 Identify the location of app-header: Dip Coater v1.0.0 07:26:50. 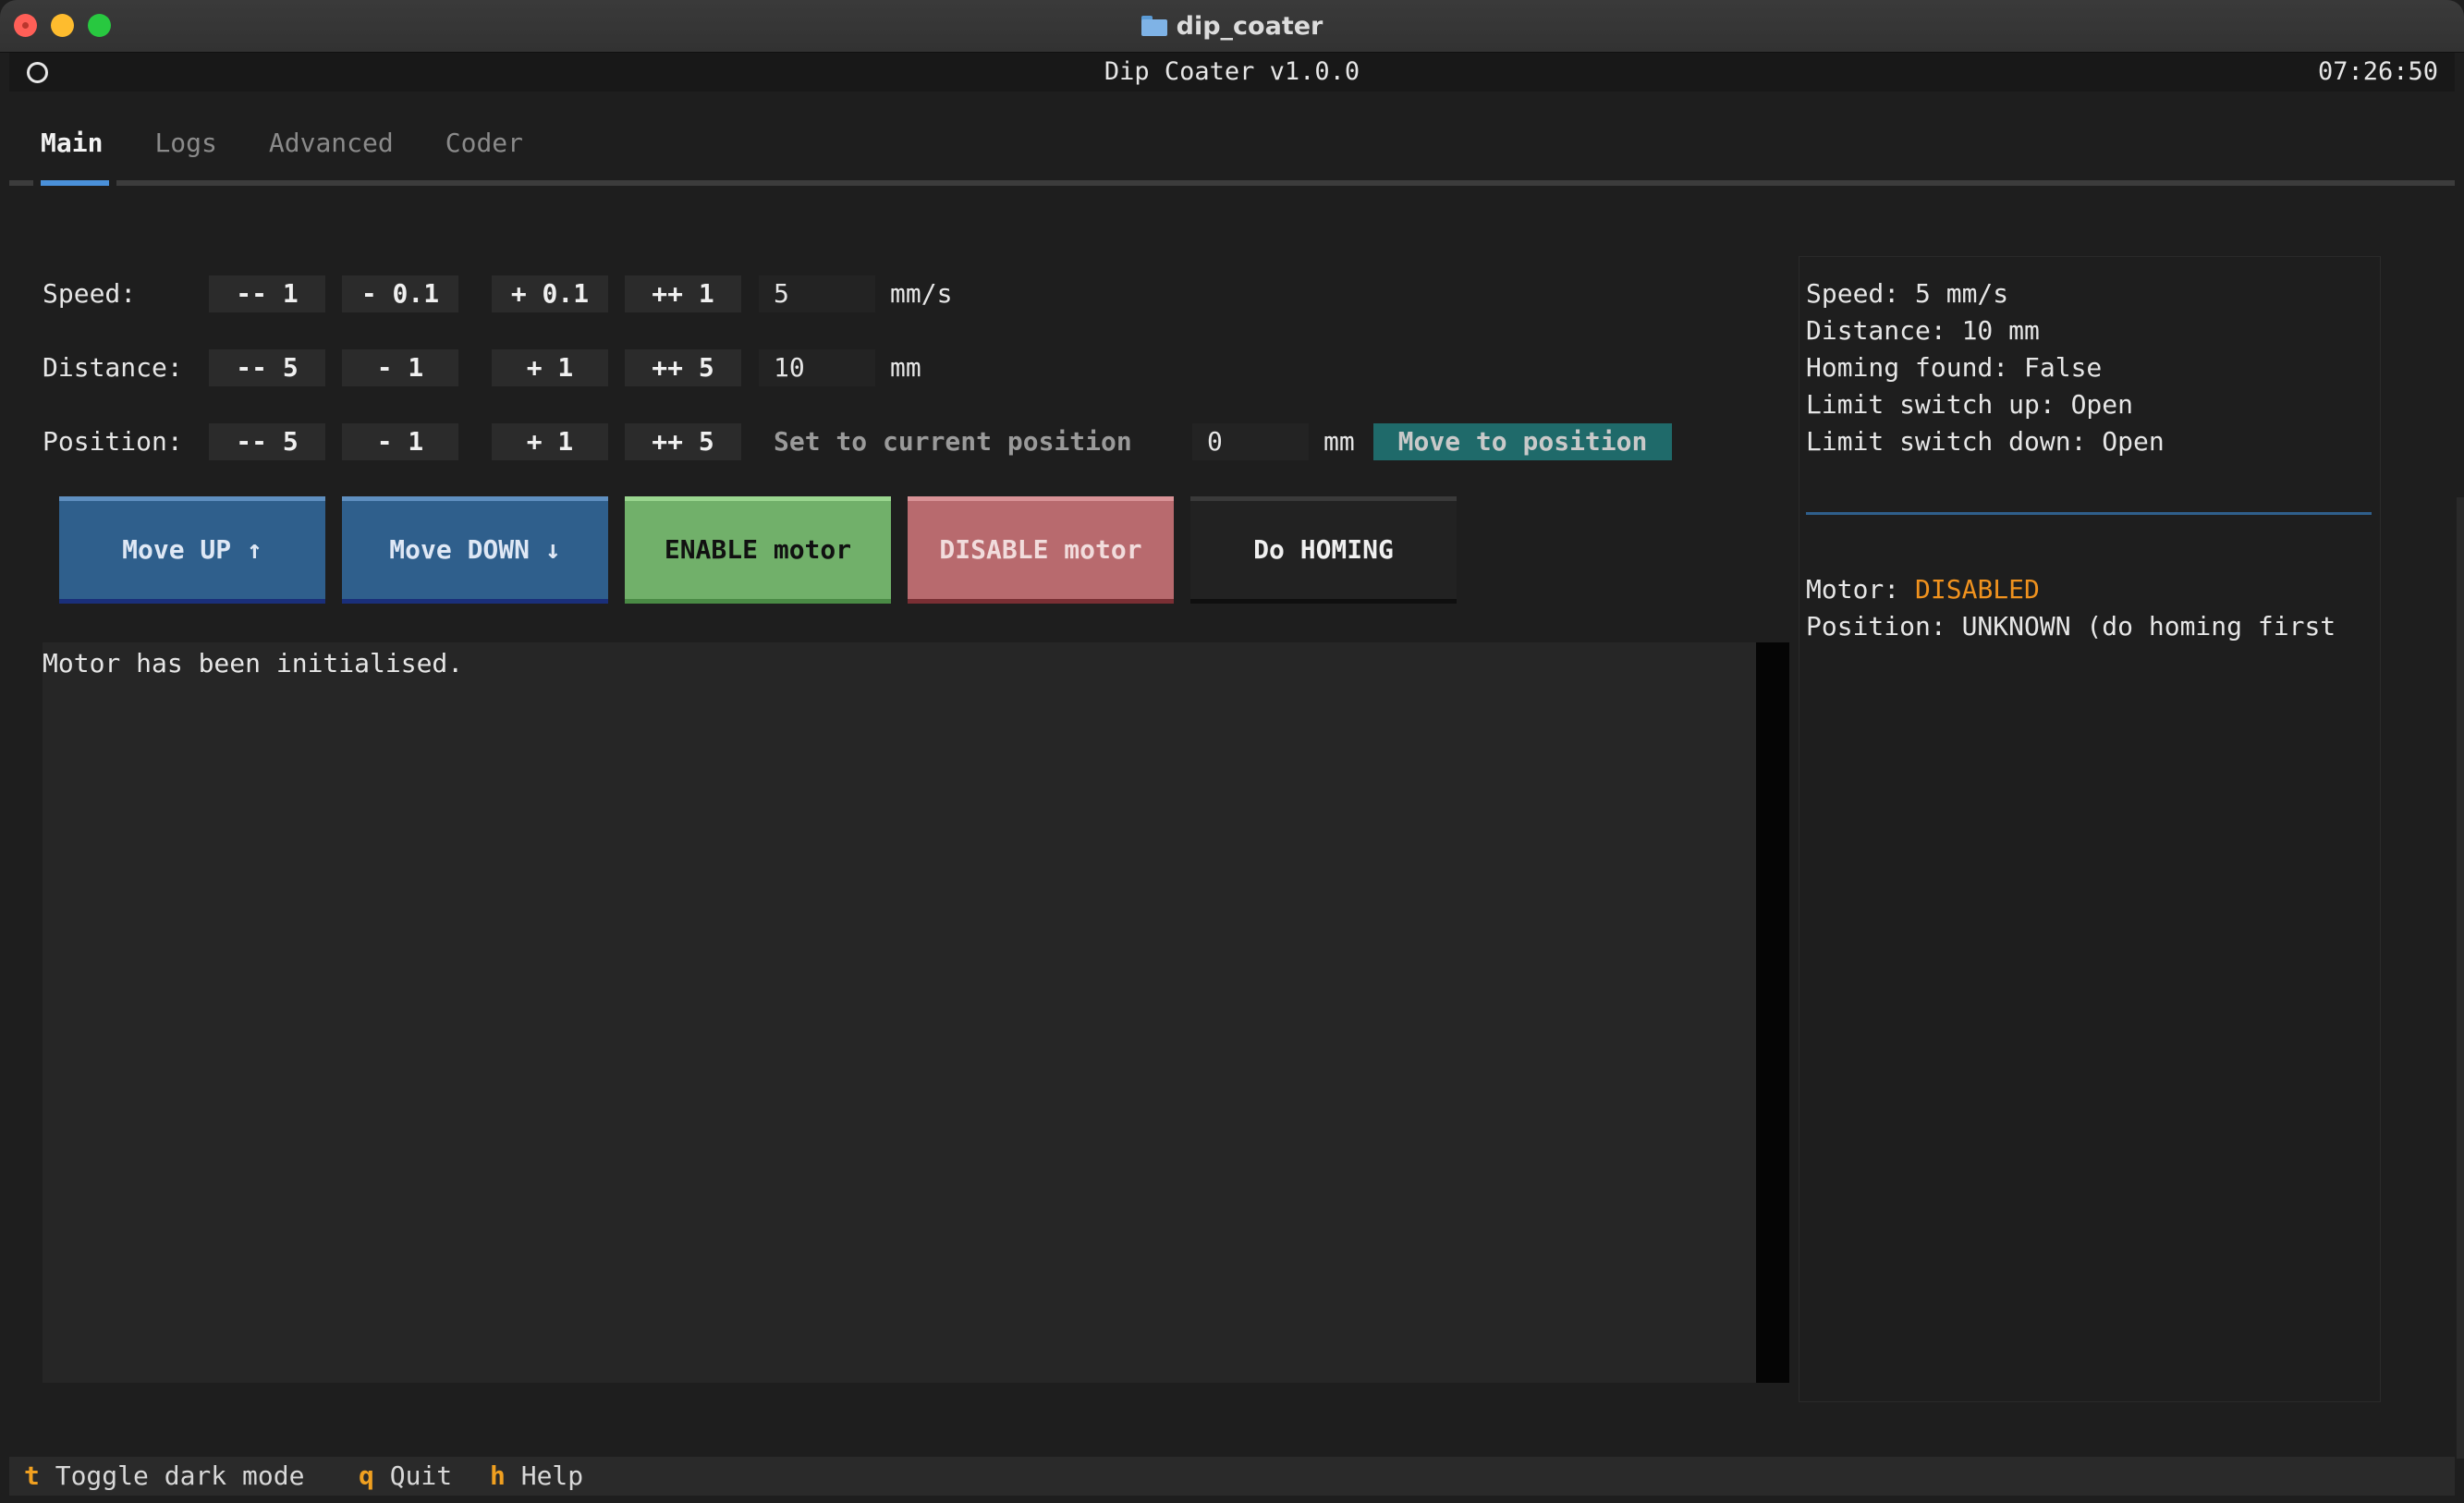
(1232, 72).